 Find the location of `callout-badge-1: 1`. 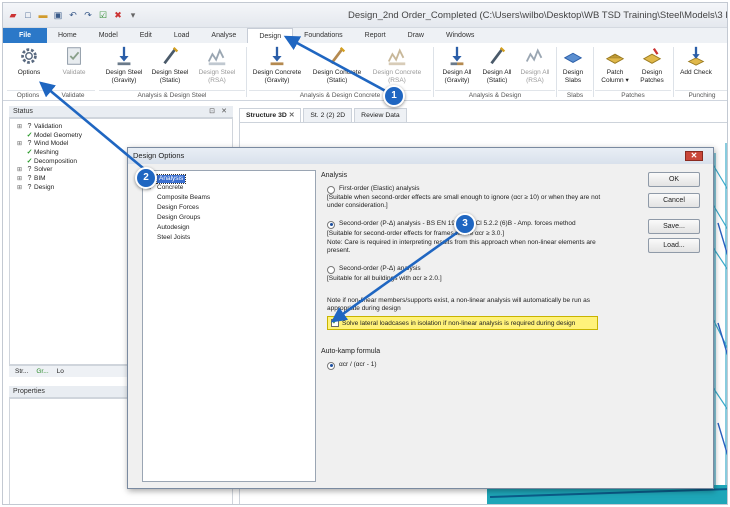

callout-badge-1: 1 is located at coordinates (394, 96).